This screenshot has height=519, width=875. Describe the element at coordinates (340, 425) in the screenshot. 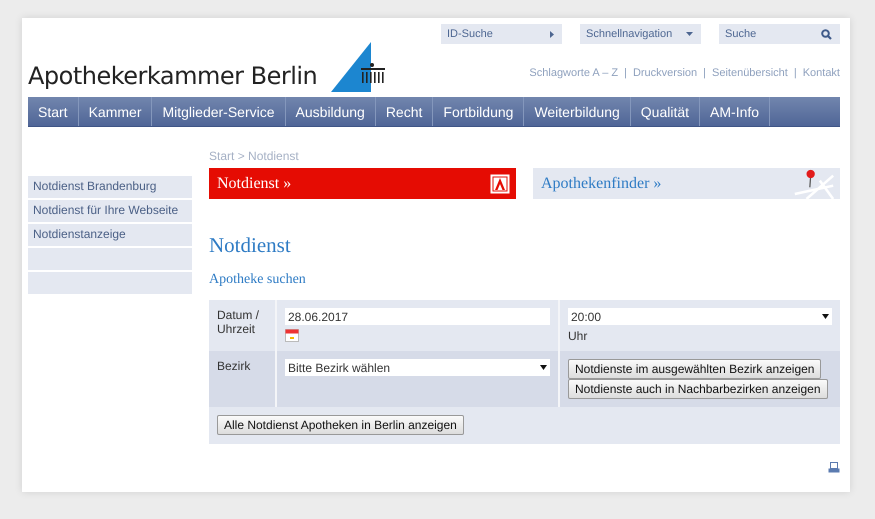

I see `show-all-button: Alle Notdienst Apotheken in Berlin anzeigen` at that location.